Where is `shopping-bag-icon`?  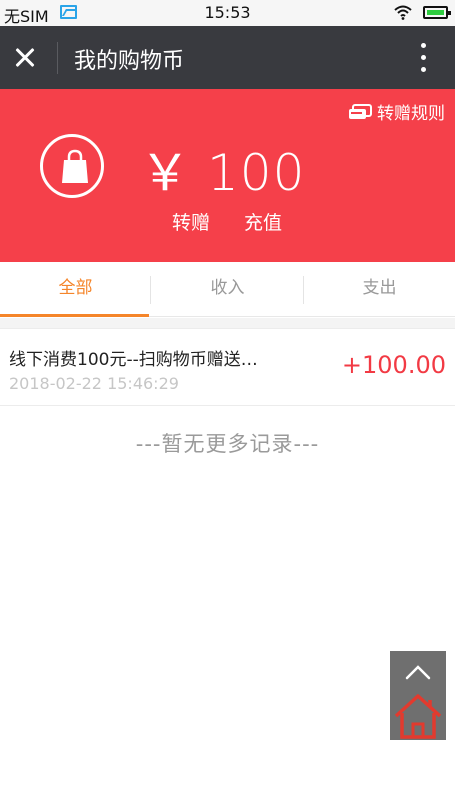 shopping-bag-icon is located at coordinates (75, 166).